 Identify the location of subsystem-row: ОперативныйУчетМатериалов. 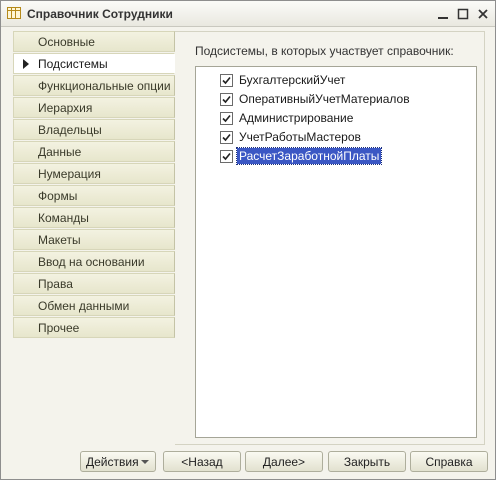
(316, 99).